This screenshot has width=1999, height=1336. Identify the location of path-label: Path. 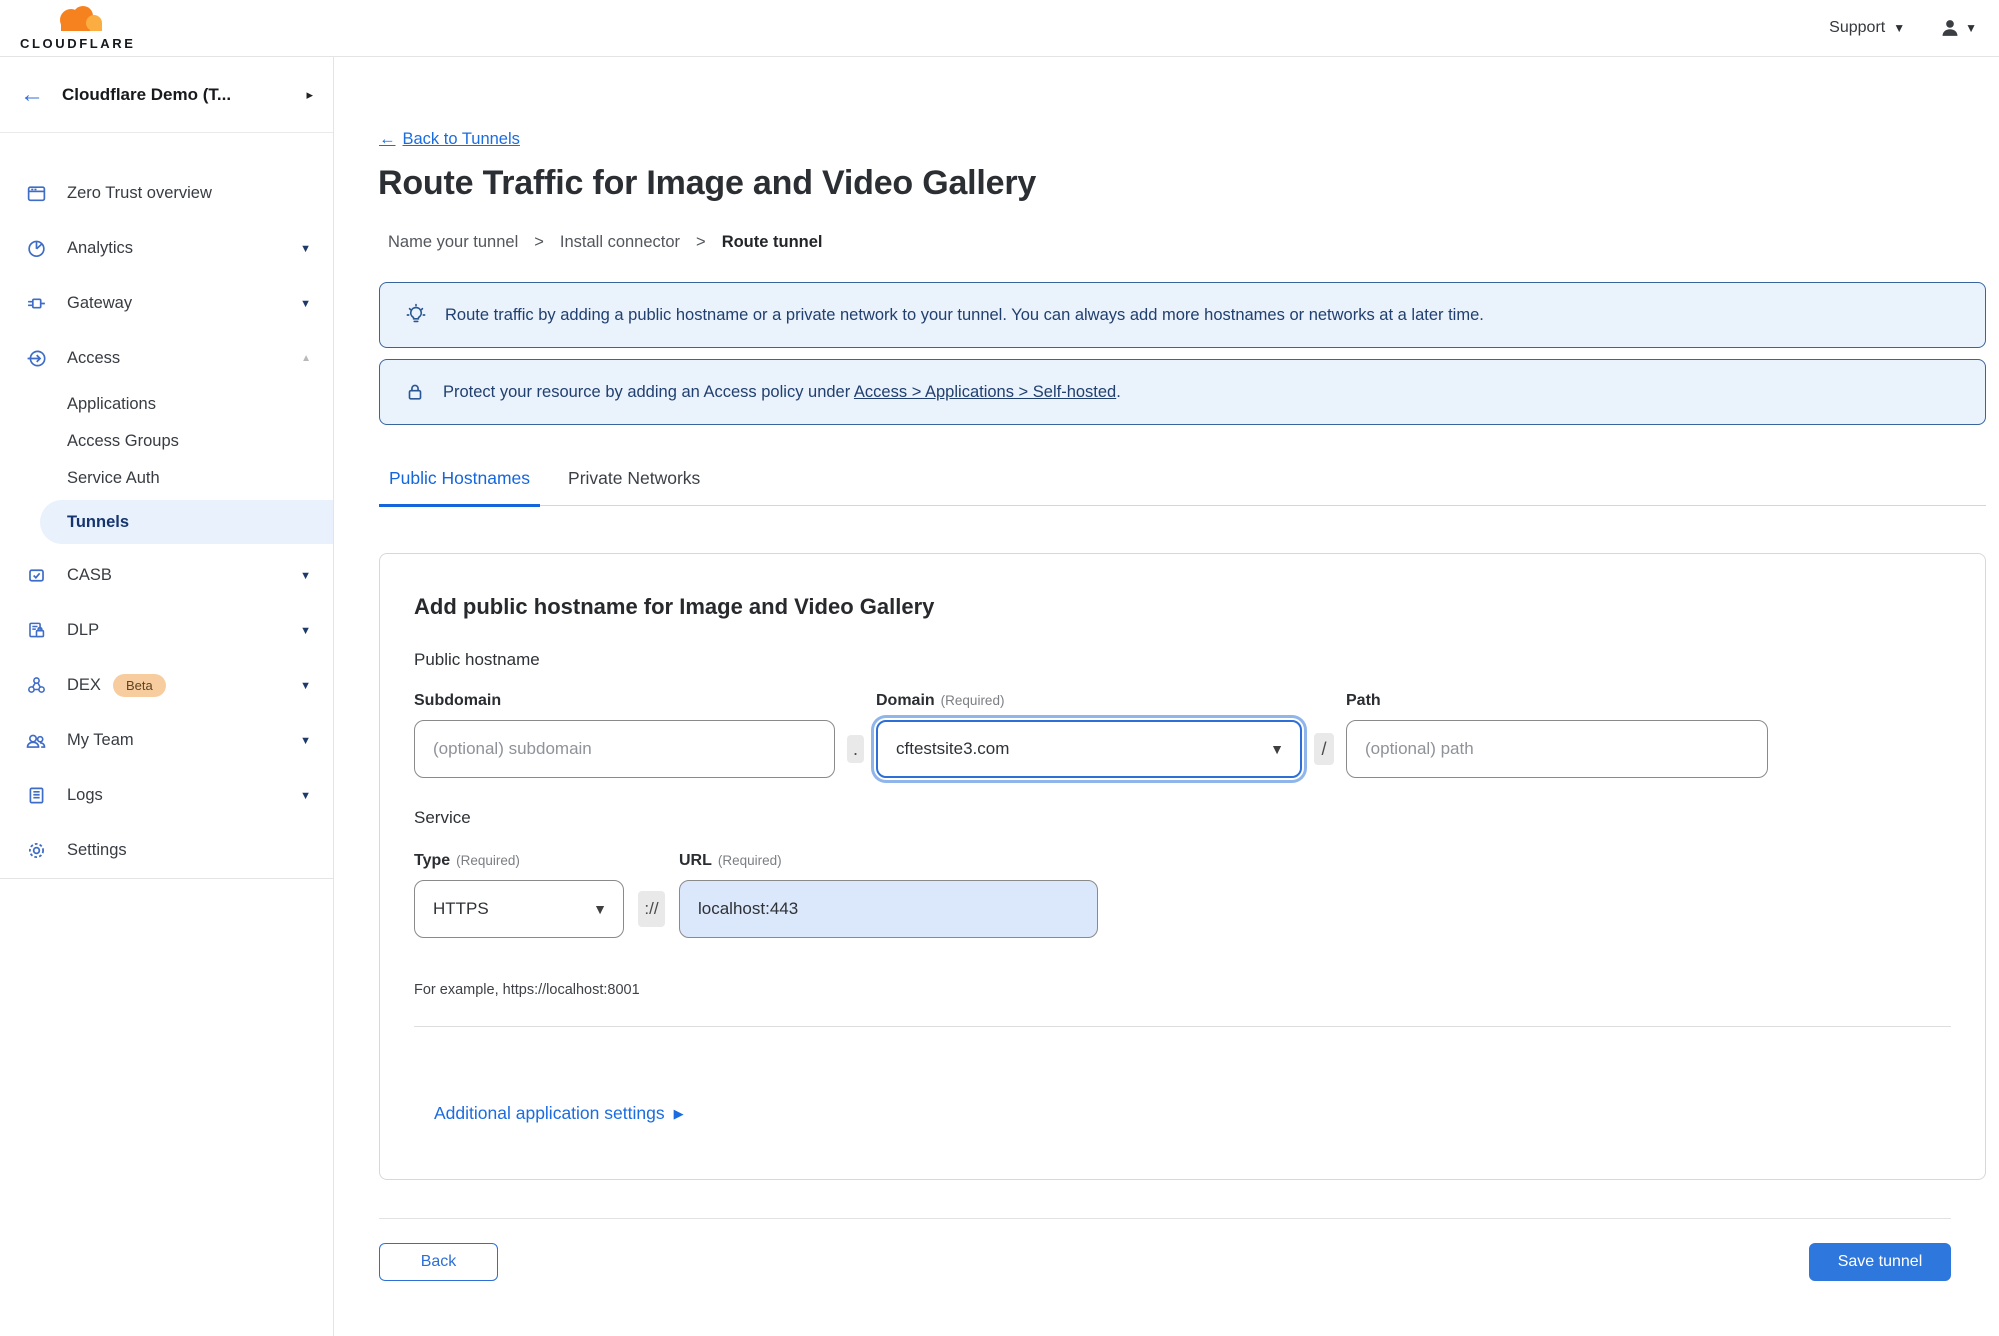
(1363, 700).